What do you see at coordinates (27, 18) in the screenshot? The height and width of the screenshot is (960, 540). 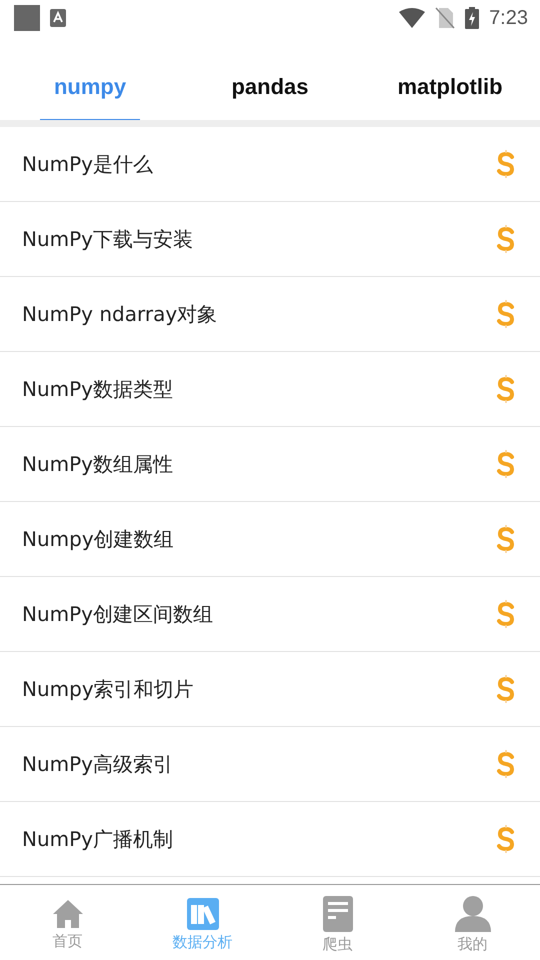 I see `app-icon` at bounding box center [27, 18].